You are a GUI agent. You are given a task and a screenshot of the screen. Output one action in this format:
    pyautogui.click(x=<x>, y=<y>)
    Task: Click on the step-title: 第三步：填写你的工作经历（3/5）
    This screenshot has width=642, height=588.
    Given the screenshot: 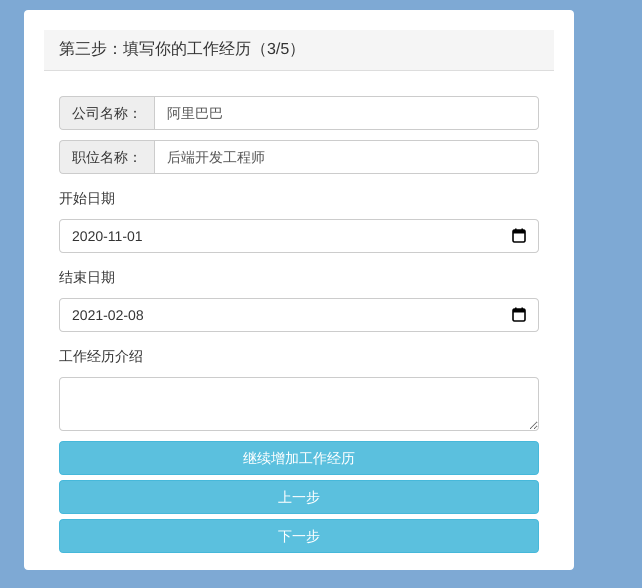 What is the action you would take?
    pyautogui.click(x=182, y=49)
    